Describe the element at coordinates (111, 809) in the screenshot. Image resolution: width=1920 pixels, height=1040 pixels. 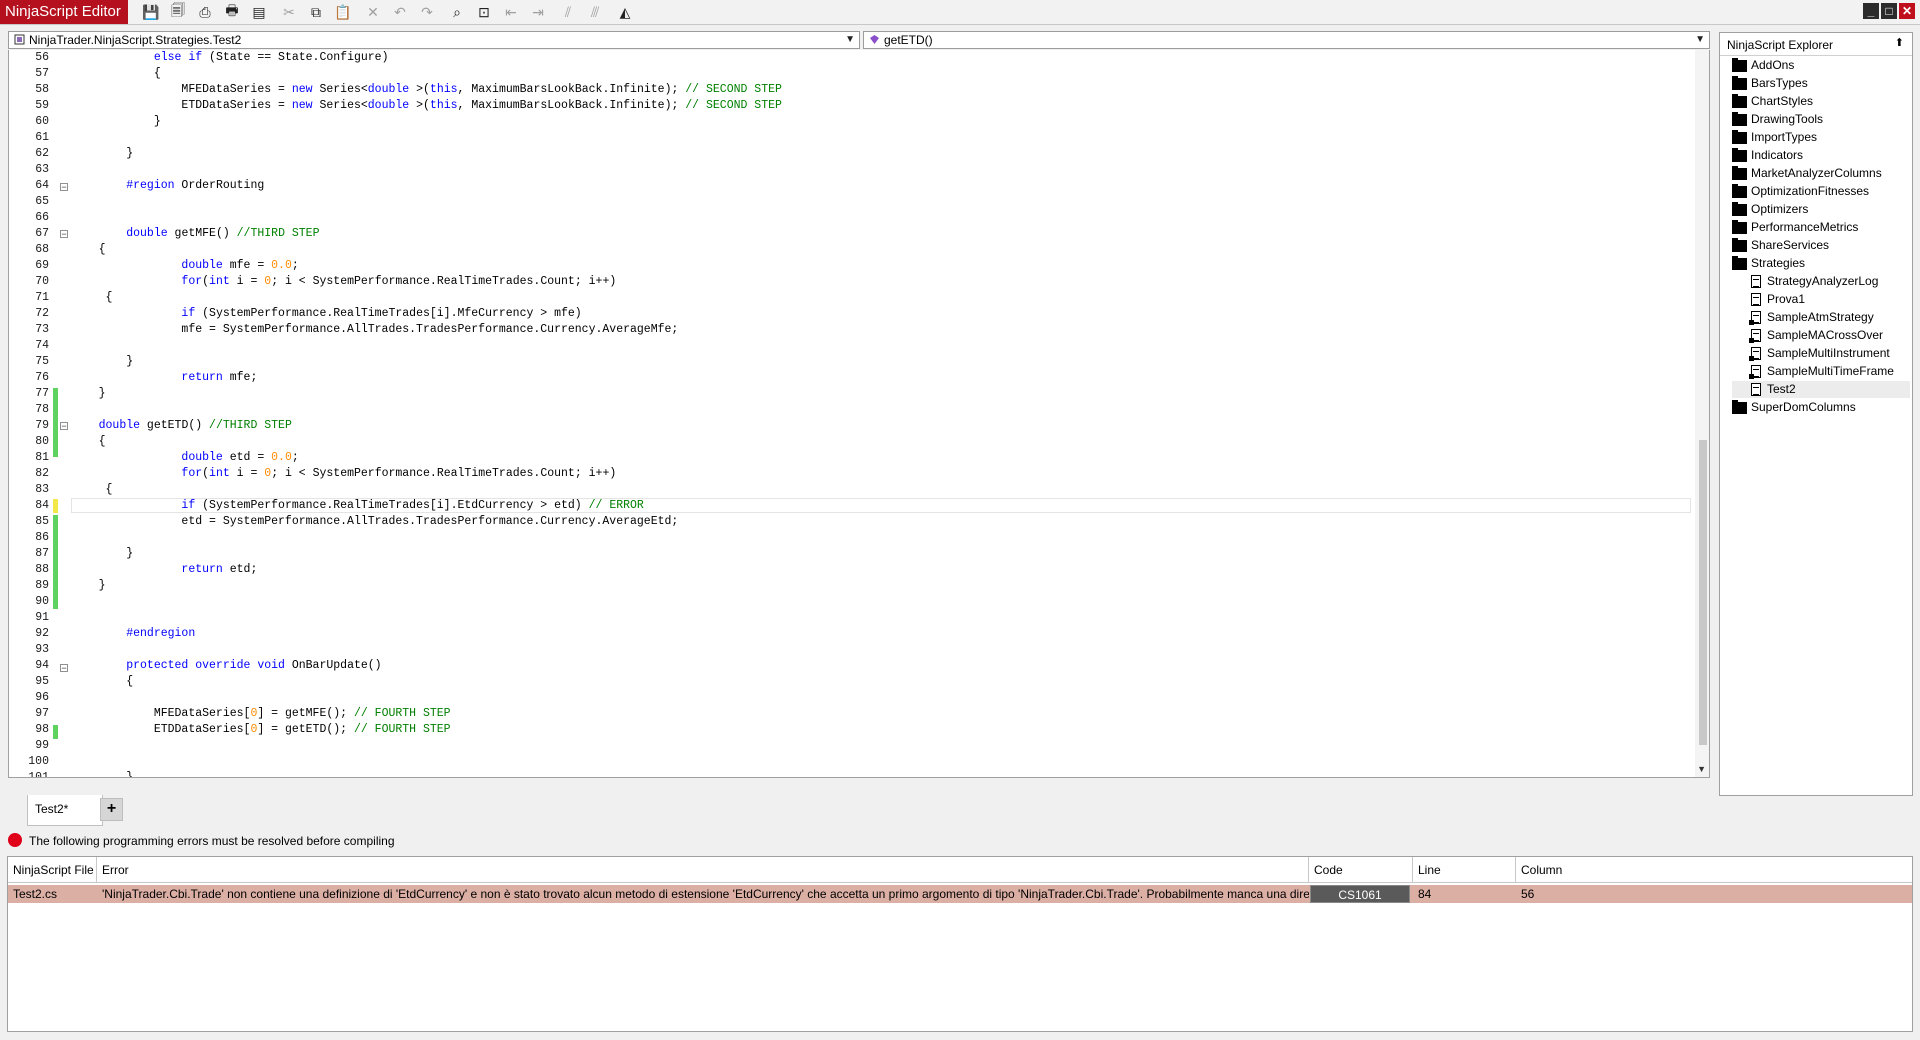
I see `add-tab-button: +` at that location.